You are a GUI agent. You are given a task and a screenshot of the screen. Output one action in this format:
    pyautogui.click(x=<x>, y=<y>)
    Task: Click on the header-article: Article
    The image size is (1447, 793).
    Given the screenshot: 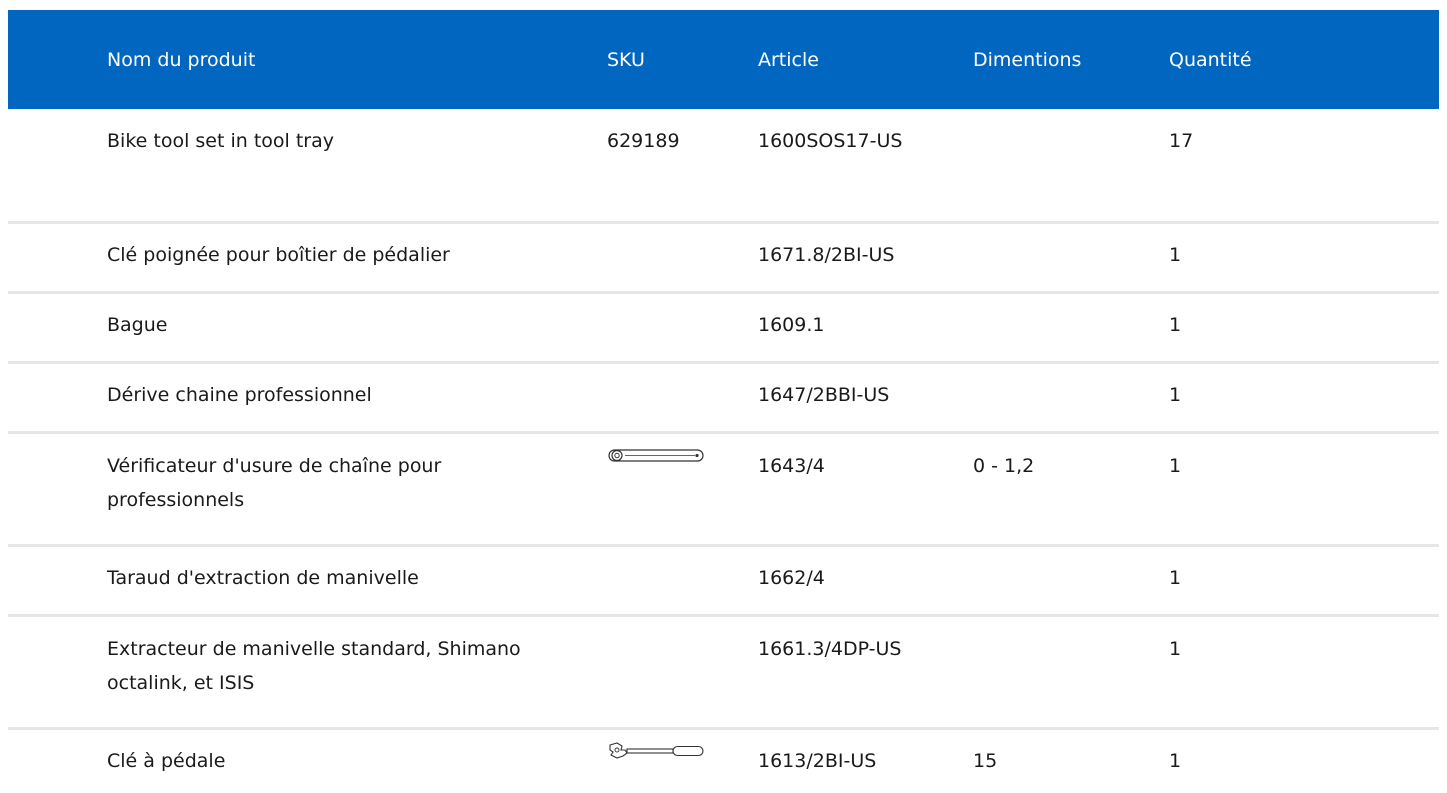 What is the action you would take?
    pyautogui.click(x=865, y=59)
    